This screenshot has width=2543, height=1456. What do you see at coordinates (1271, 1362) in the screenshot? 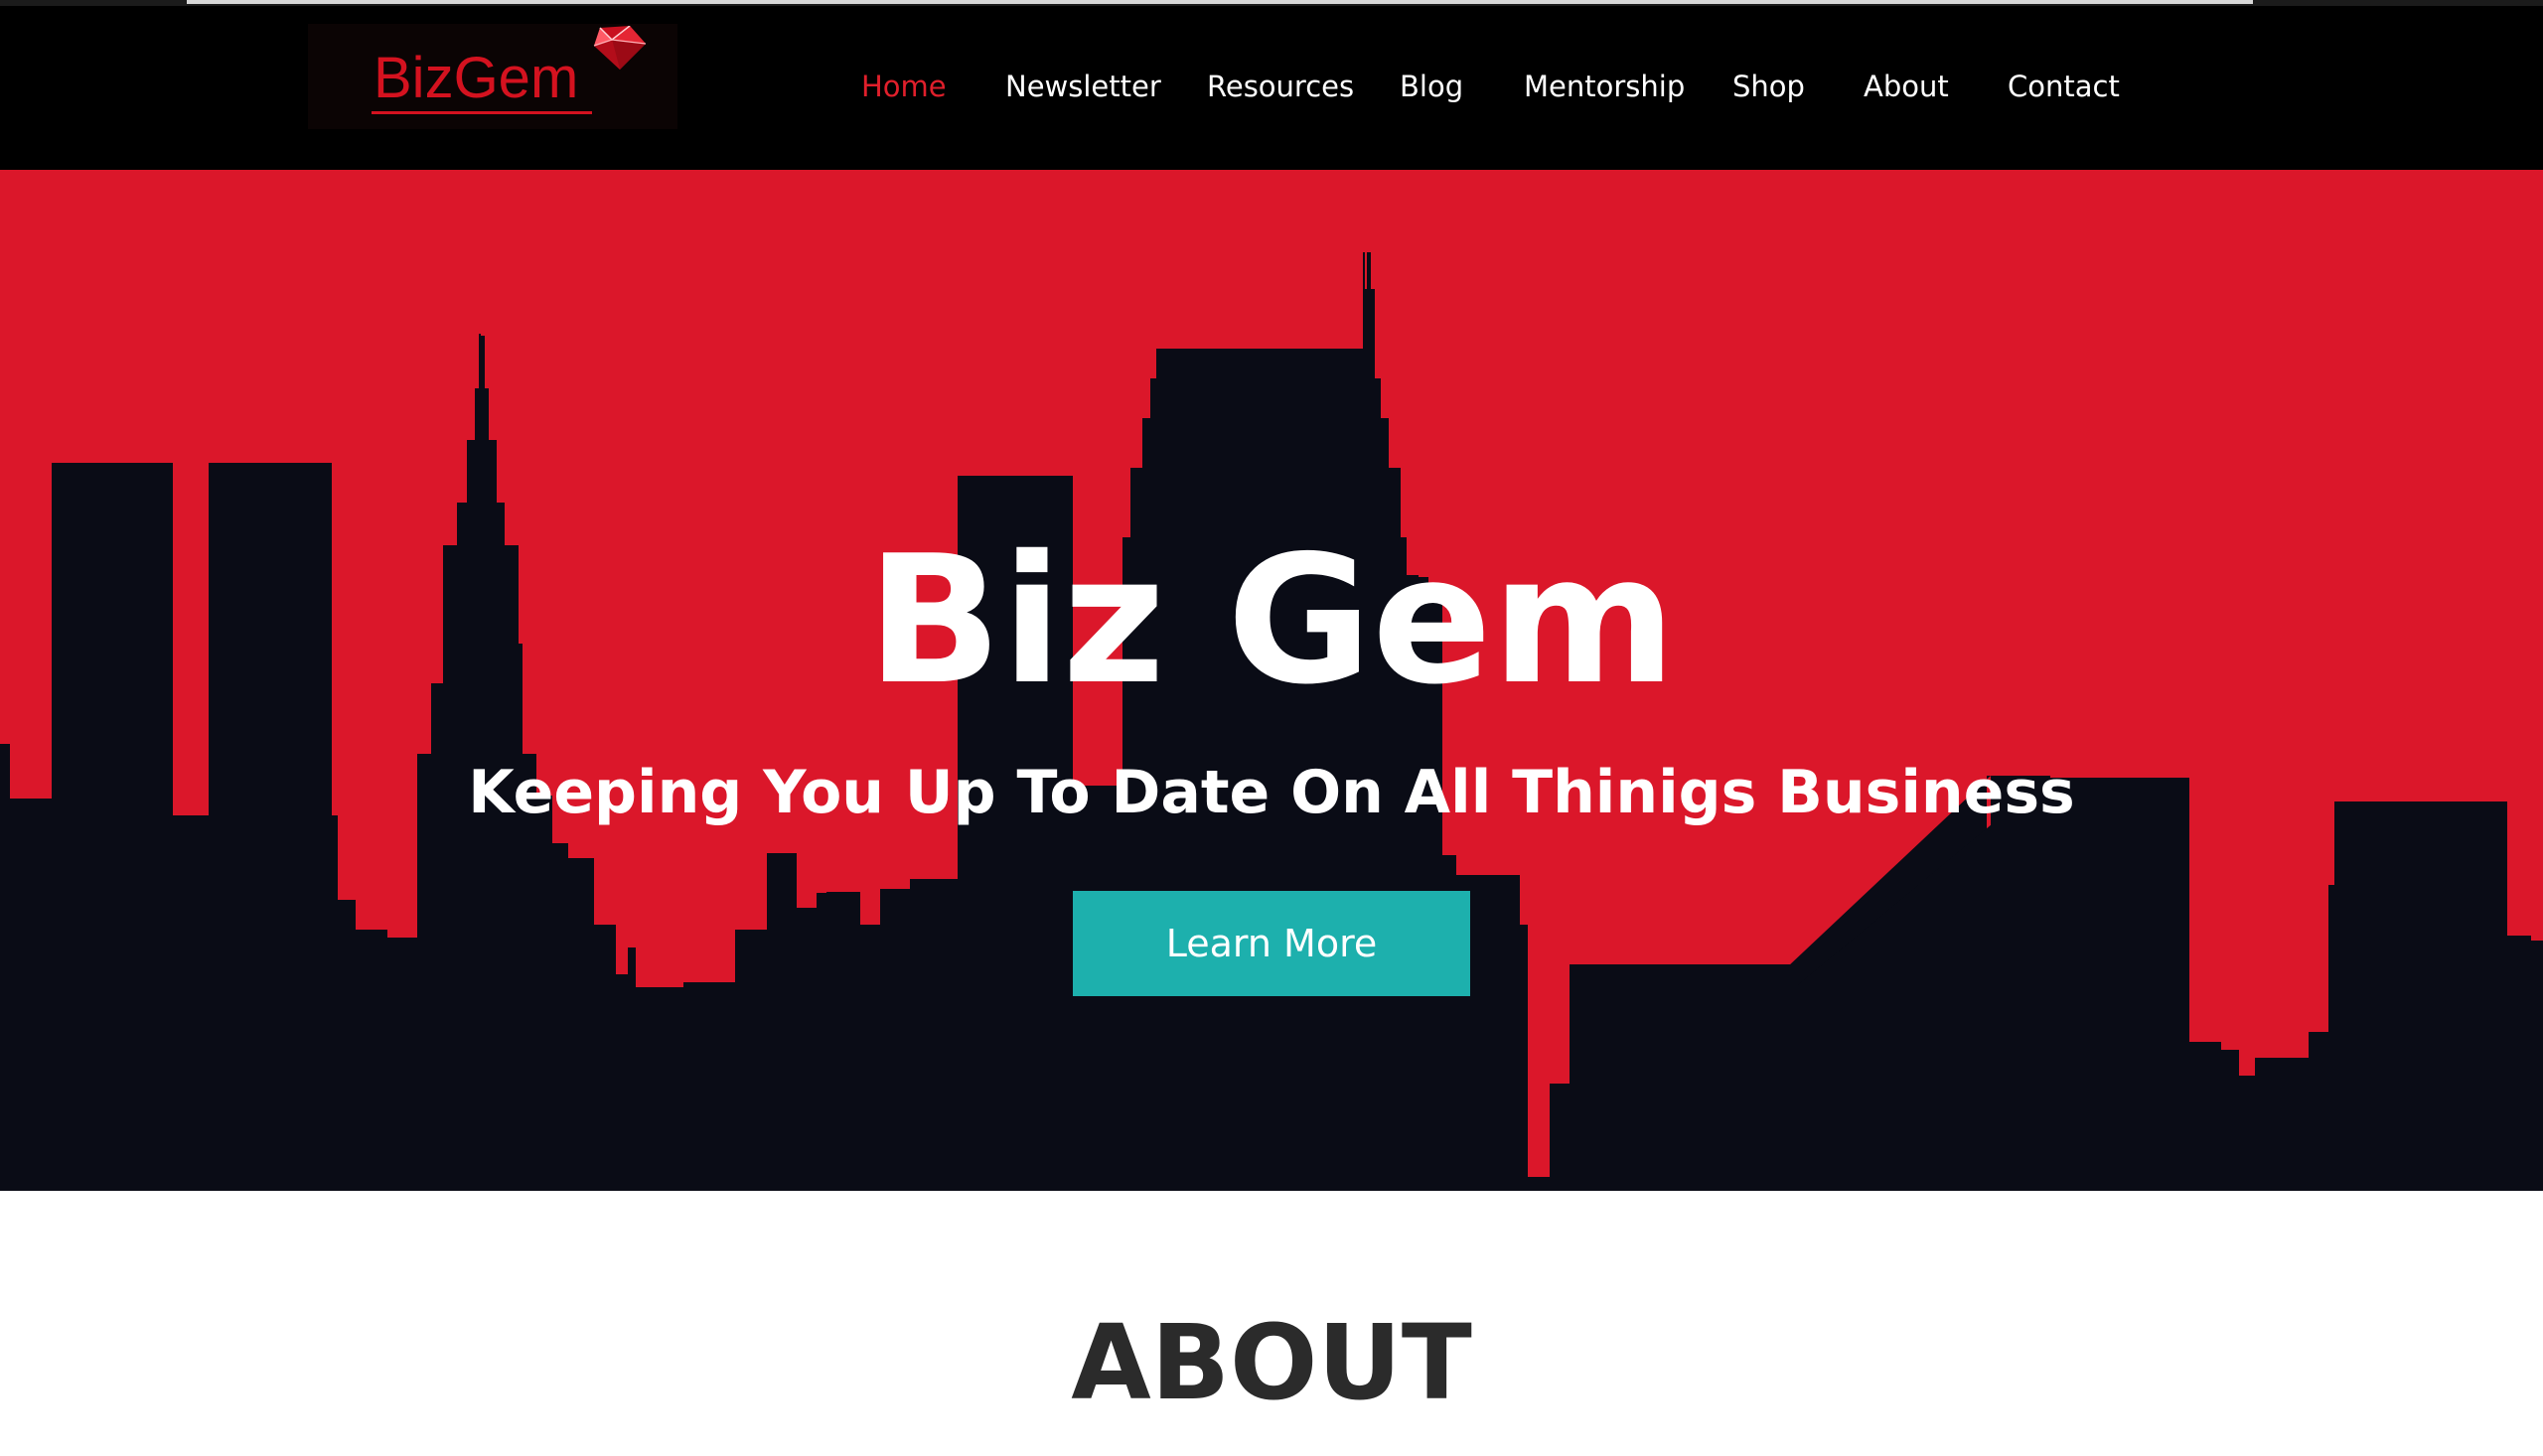
I see `about-heading: ABOUT` at bounding box center [1271, 1362].